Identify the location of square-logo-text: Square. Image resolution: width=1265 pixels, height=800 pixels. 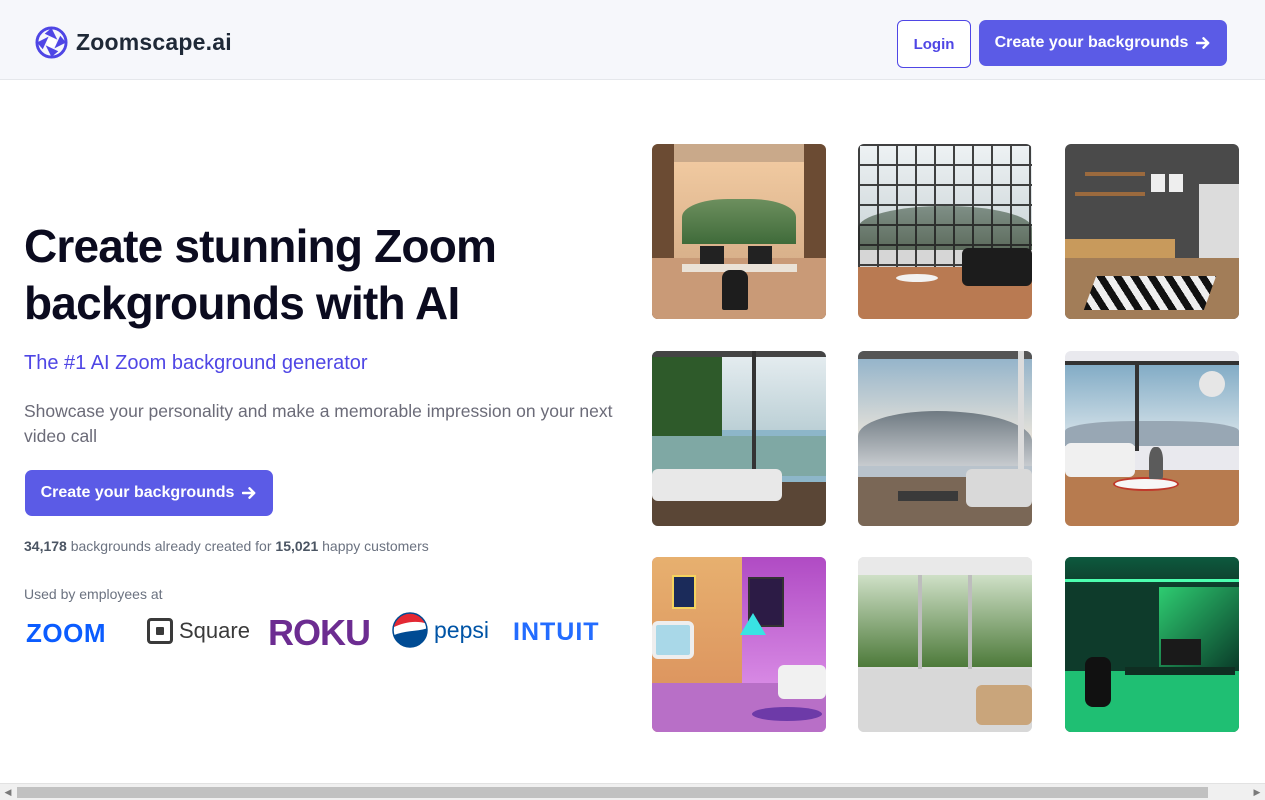
(214, 630).